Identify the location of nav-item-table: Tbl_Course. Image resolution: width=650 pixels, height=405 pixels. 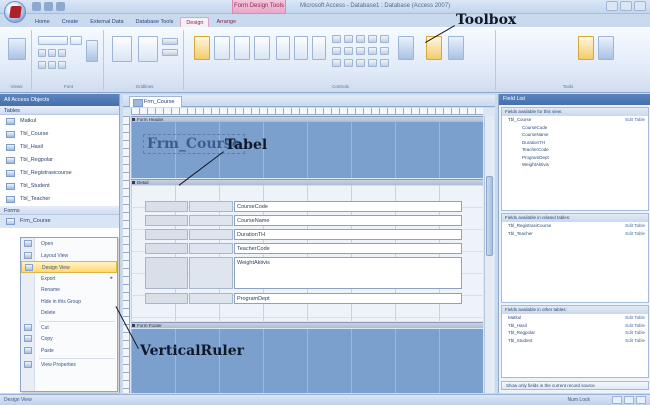
(59, 134).